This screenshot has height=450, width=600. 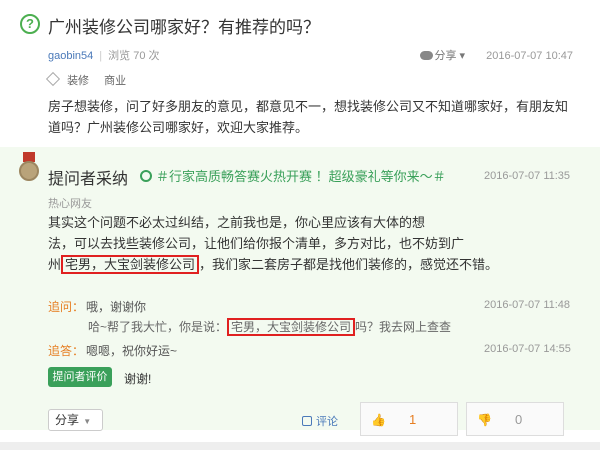 What do you see at coordinates (301, 176) in the screenshot?
I see `promo-text: ＃行家高质畅答赛火热开赛 ！超级豪礼等你来～＃` at bounding box center [301, 176].